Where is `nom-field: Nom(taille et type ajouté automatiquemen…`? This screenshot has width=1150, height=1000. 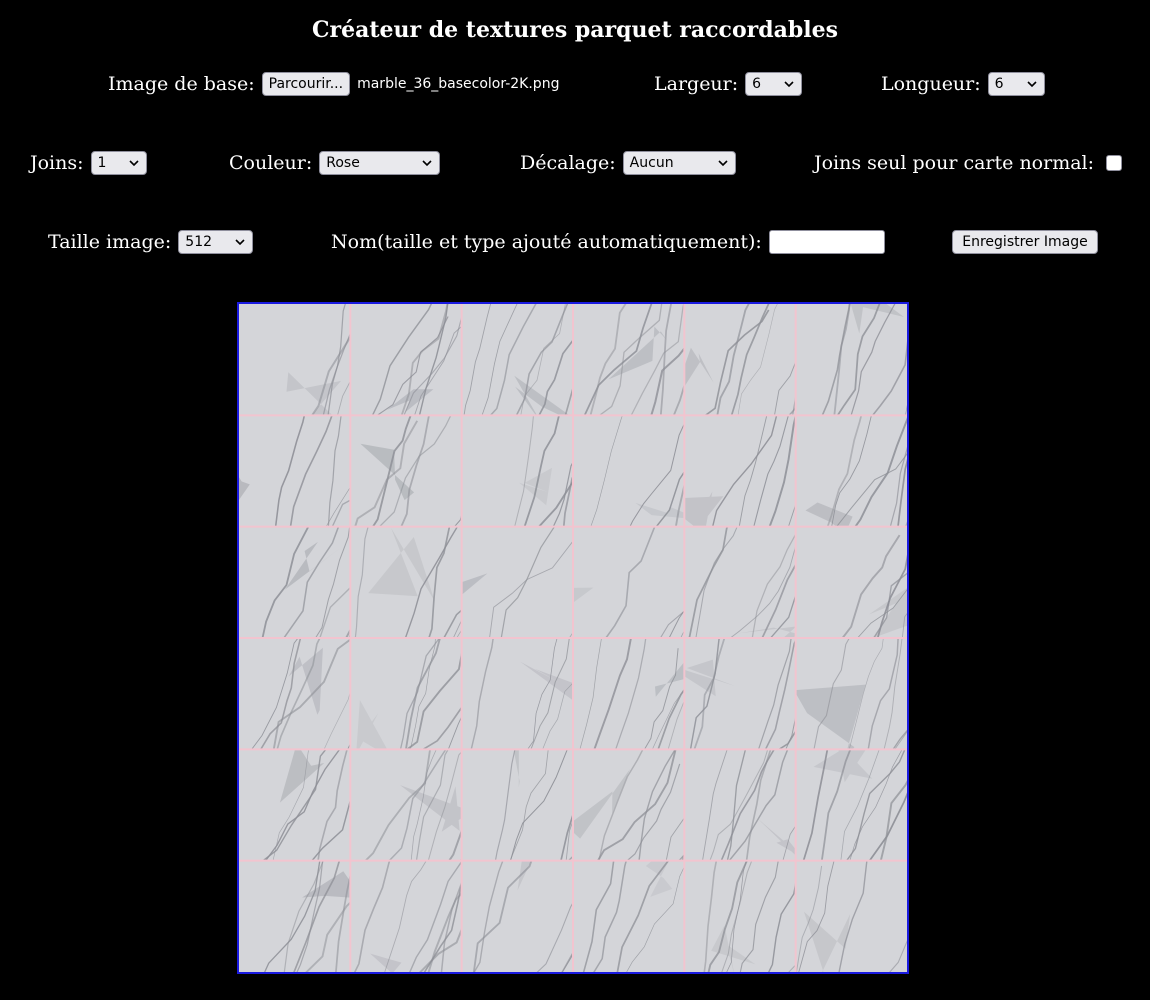
nom-field: Nom(taille et type ajouté automatiquemen… is located at coordinates (608, 242).